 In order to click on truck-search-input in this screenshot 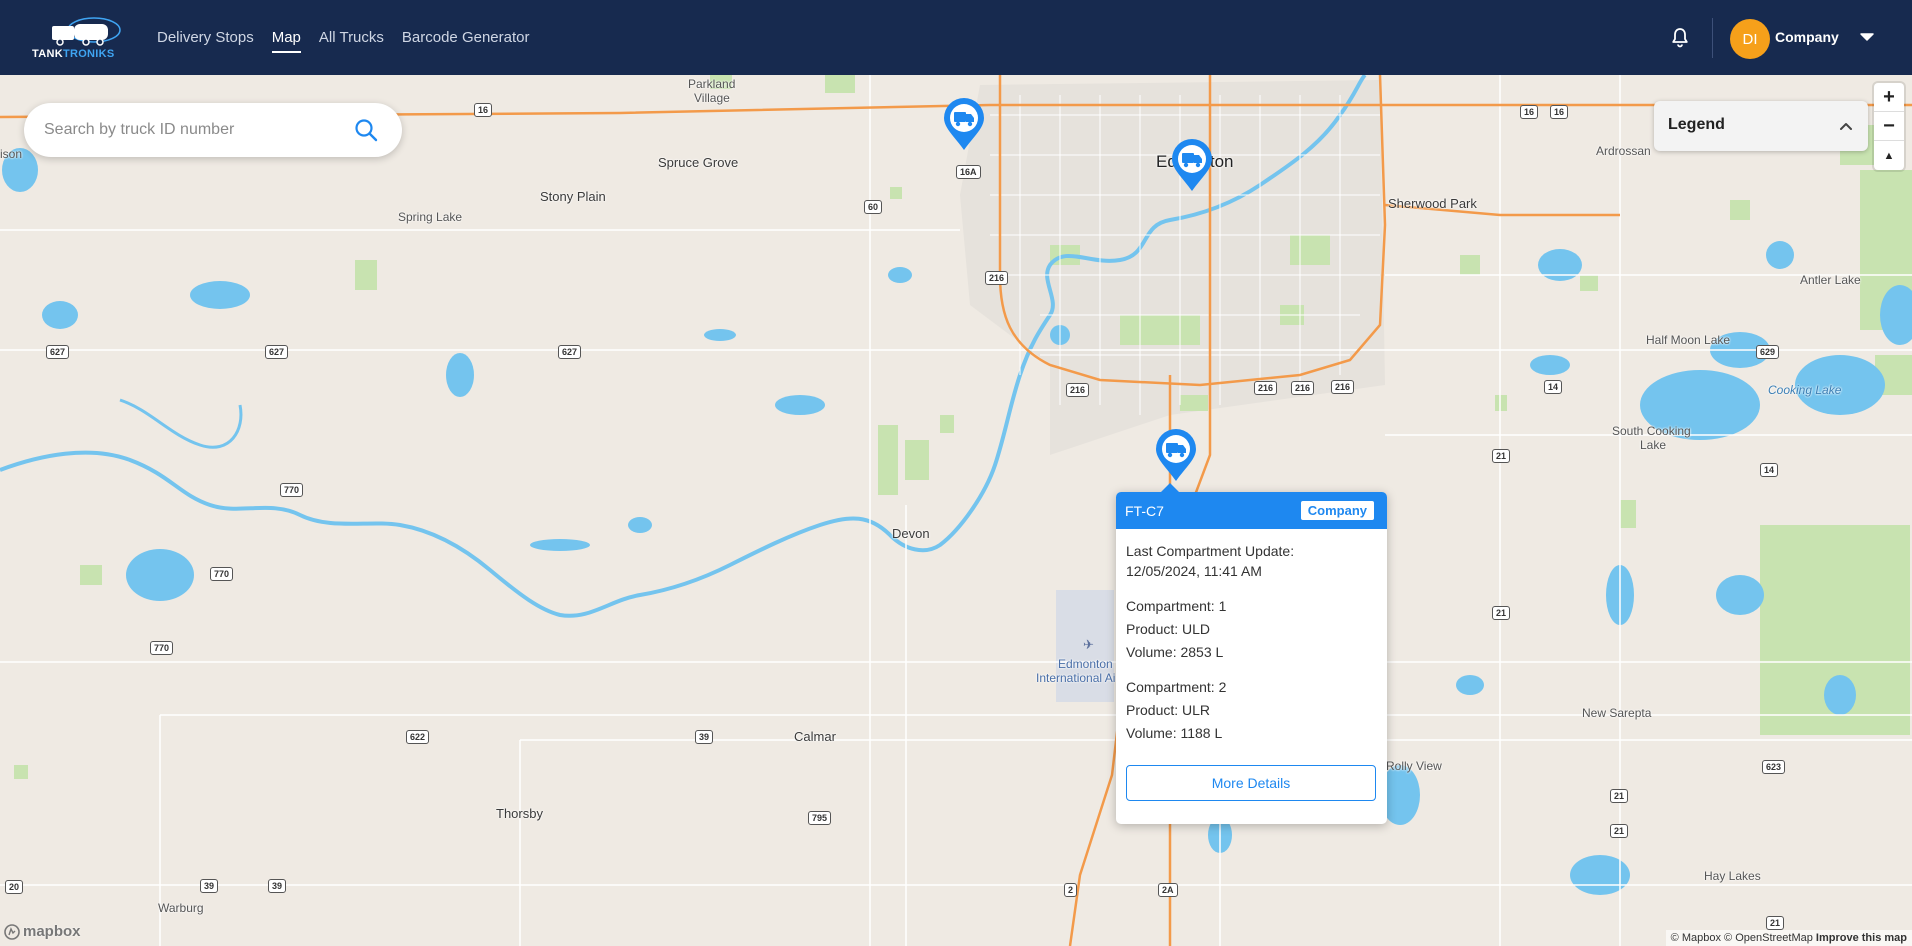, I will do `click(194, 130)`.